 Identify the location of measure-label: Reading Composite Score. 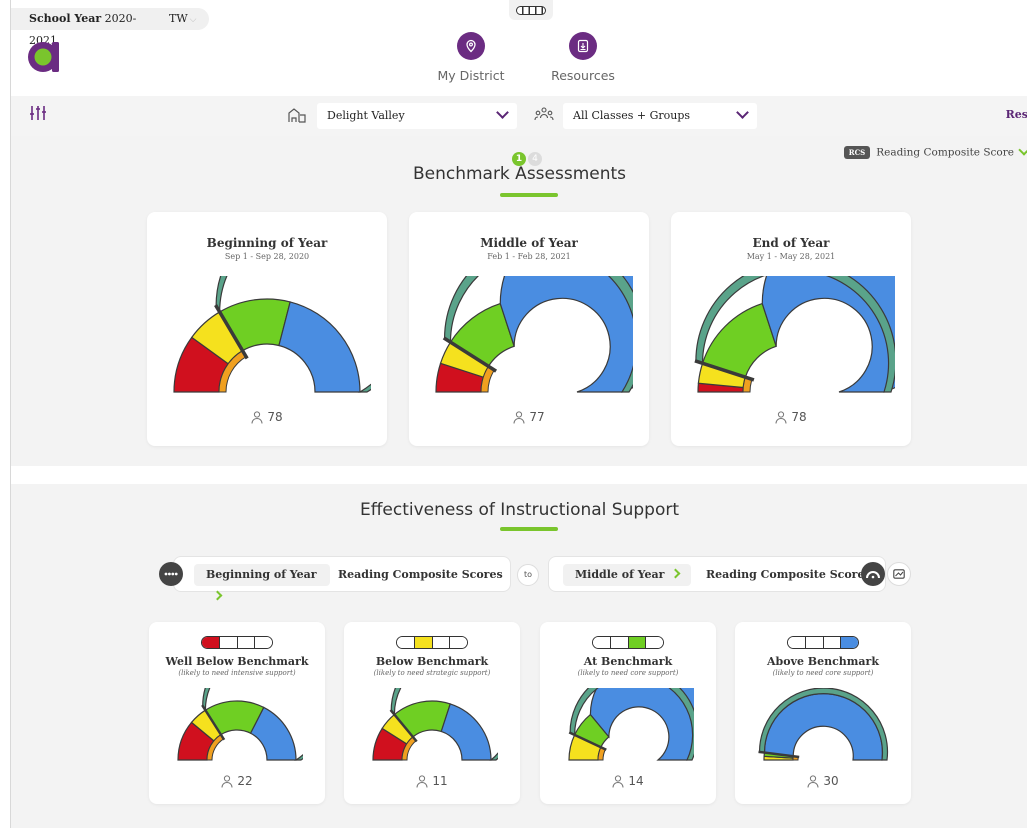
(945, 152).